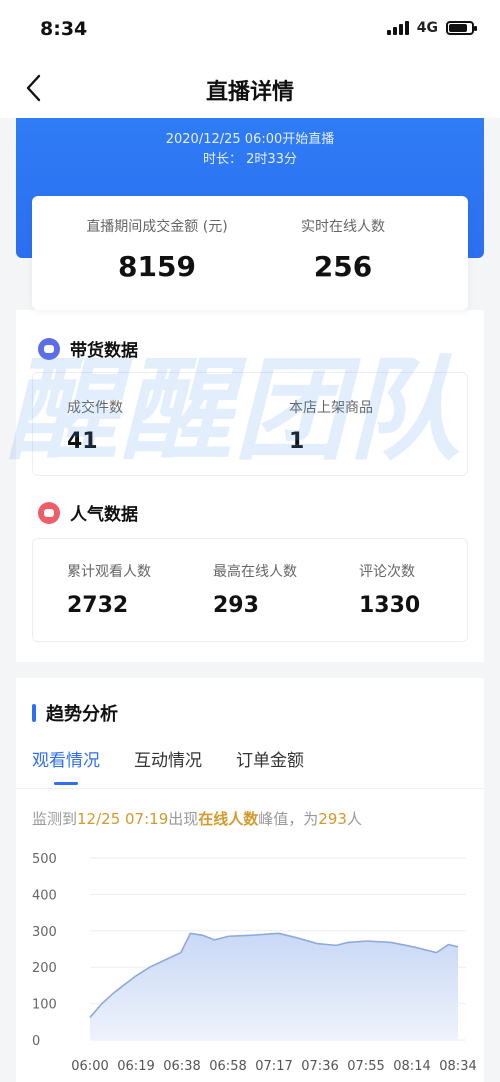 The height and width of the screenshot is (1082, 500). What do you see at coordinates (49, 512) in the screenshot?
I see `popularity-data-icon` at bounding box center [49, 512].